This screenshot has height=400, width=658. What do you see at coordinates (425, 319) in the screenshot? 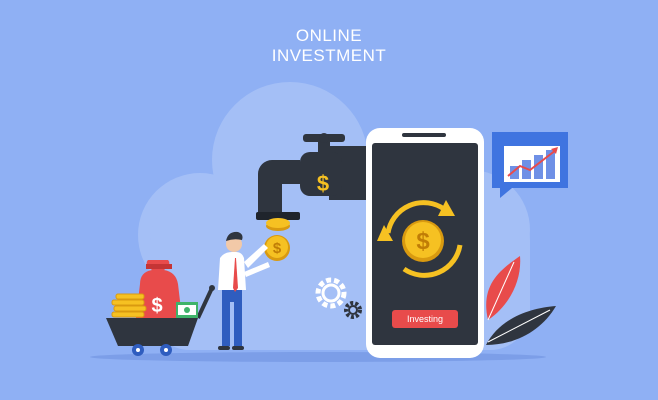
I see `investing-button: Investing` at bounding box center [425, 319].